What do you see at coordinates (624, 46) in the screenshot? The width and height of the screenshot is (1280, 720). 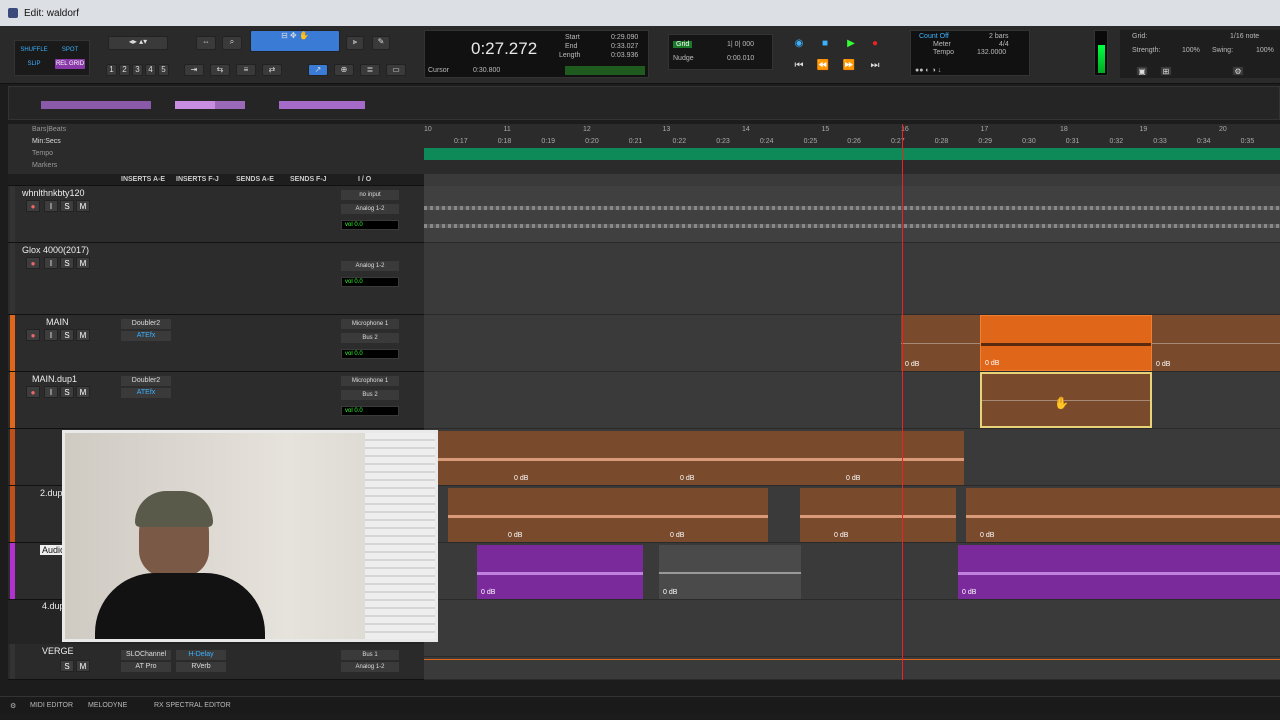 I see `end-value: 0:33.027` at bounding box center [624, 46].